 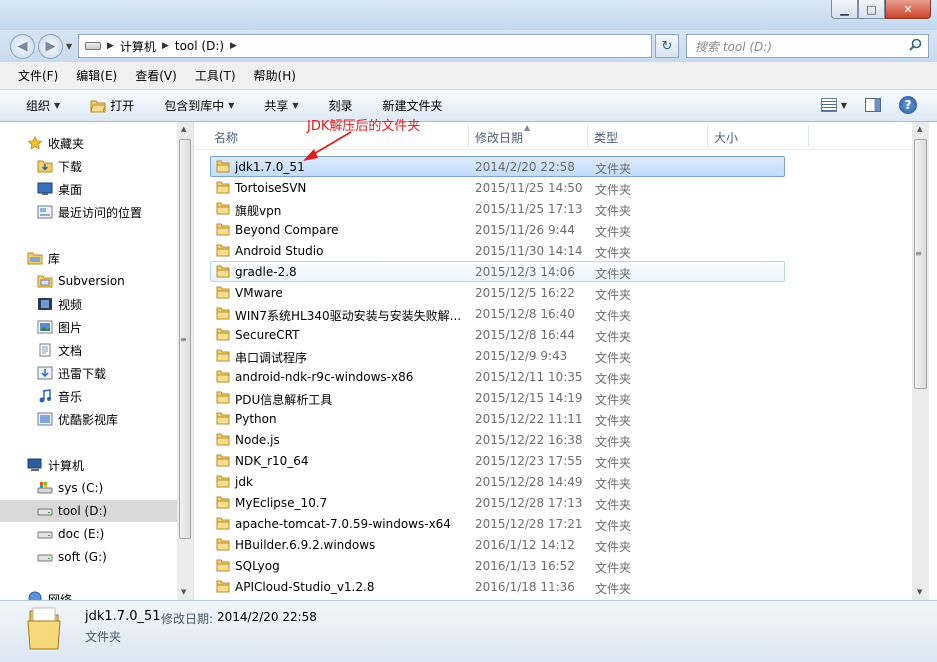 I want to click on table-row: jdk 2015/12/28 14:49 文件夹, so click(x=497, y=481).